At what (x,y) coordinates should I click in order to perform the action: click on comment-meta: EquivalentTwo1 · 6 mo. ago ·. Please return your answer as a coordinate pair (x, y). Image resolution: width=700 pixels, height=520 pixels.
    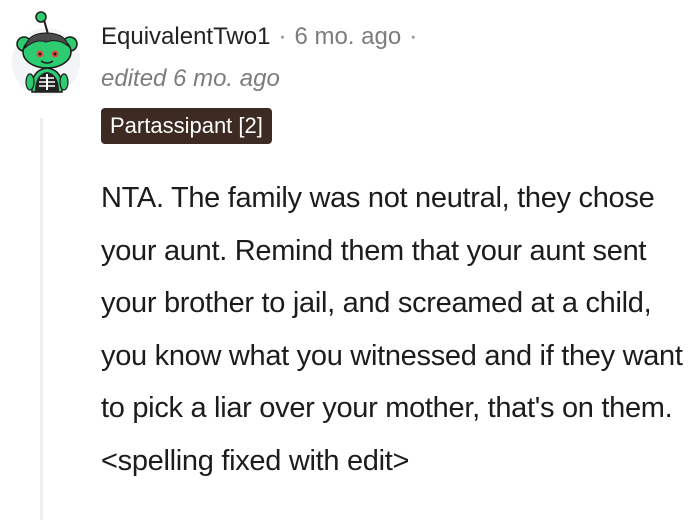
    Looking at the image, I should click on (263, 37).